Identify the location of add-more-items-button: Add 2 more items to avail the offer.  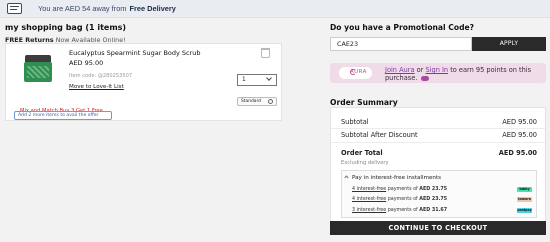
(63, 115).